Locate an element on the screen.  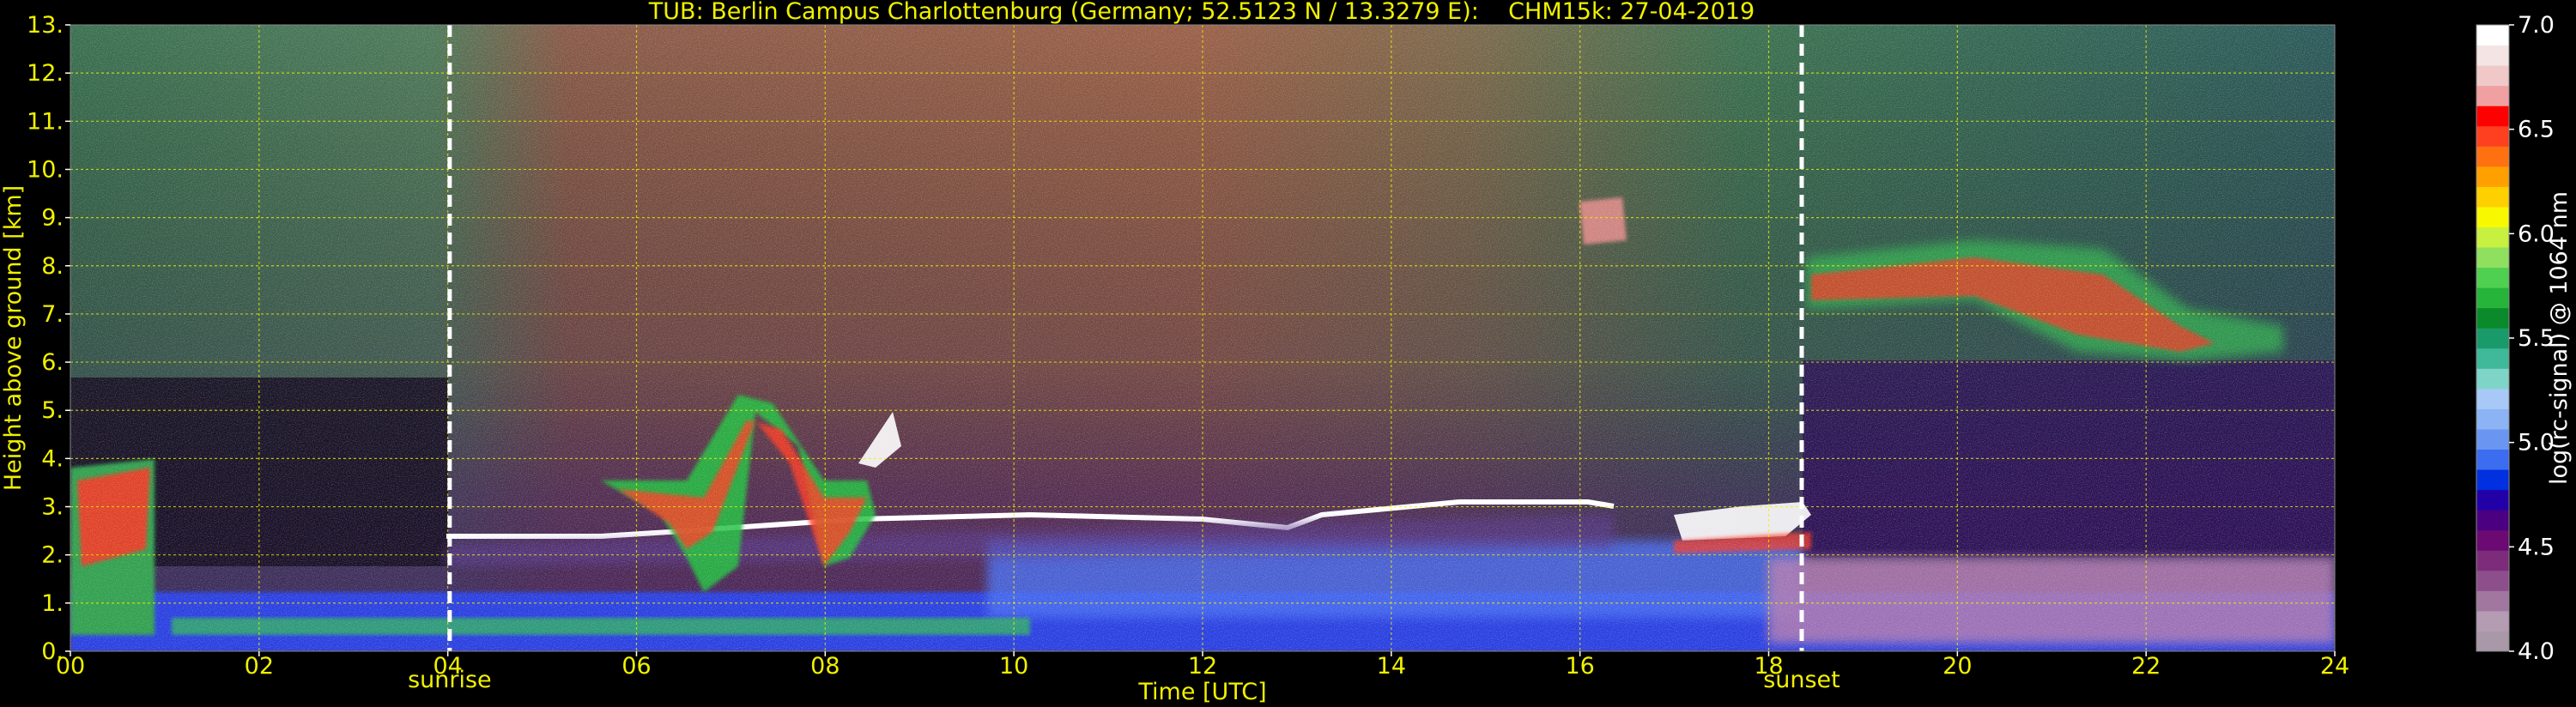
y-tick-label: 7. is located at coordinates (52, 314).